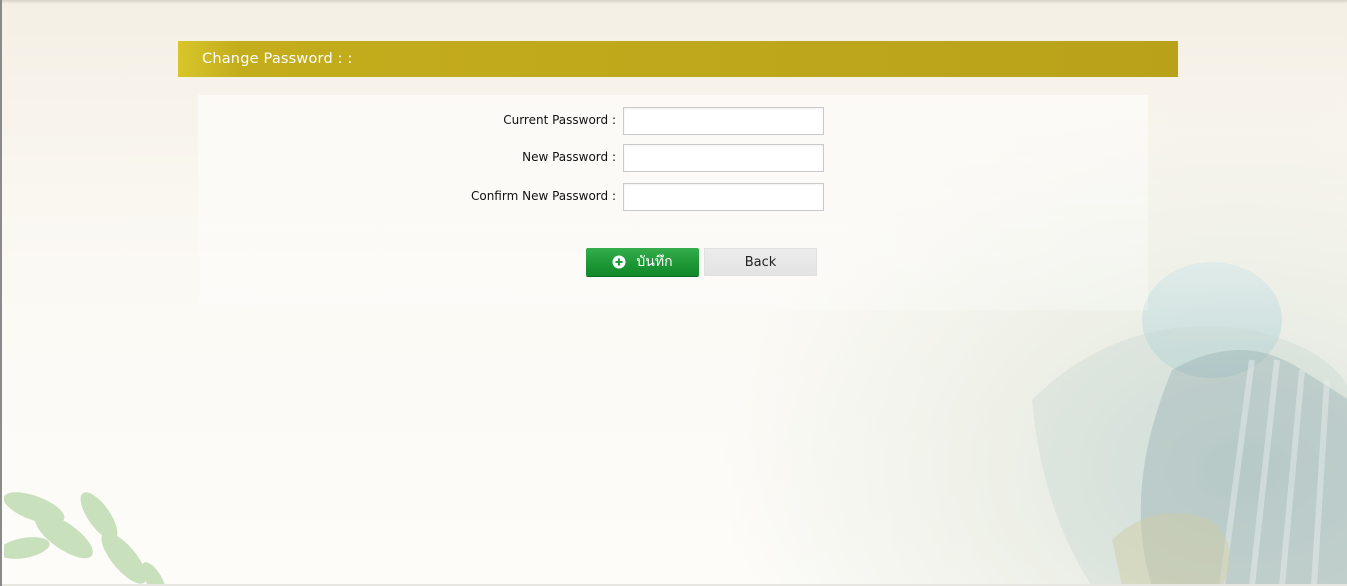 The image size is (1347, 586). Describe the element at coordinates (559, 120) in the screenshot. I see `current-password-label: Current Password :` at that location.